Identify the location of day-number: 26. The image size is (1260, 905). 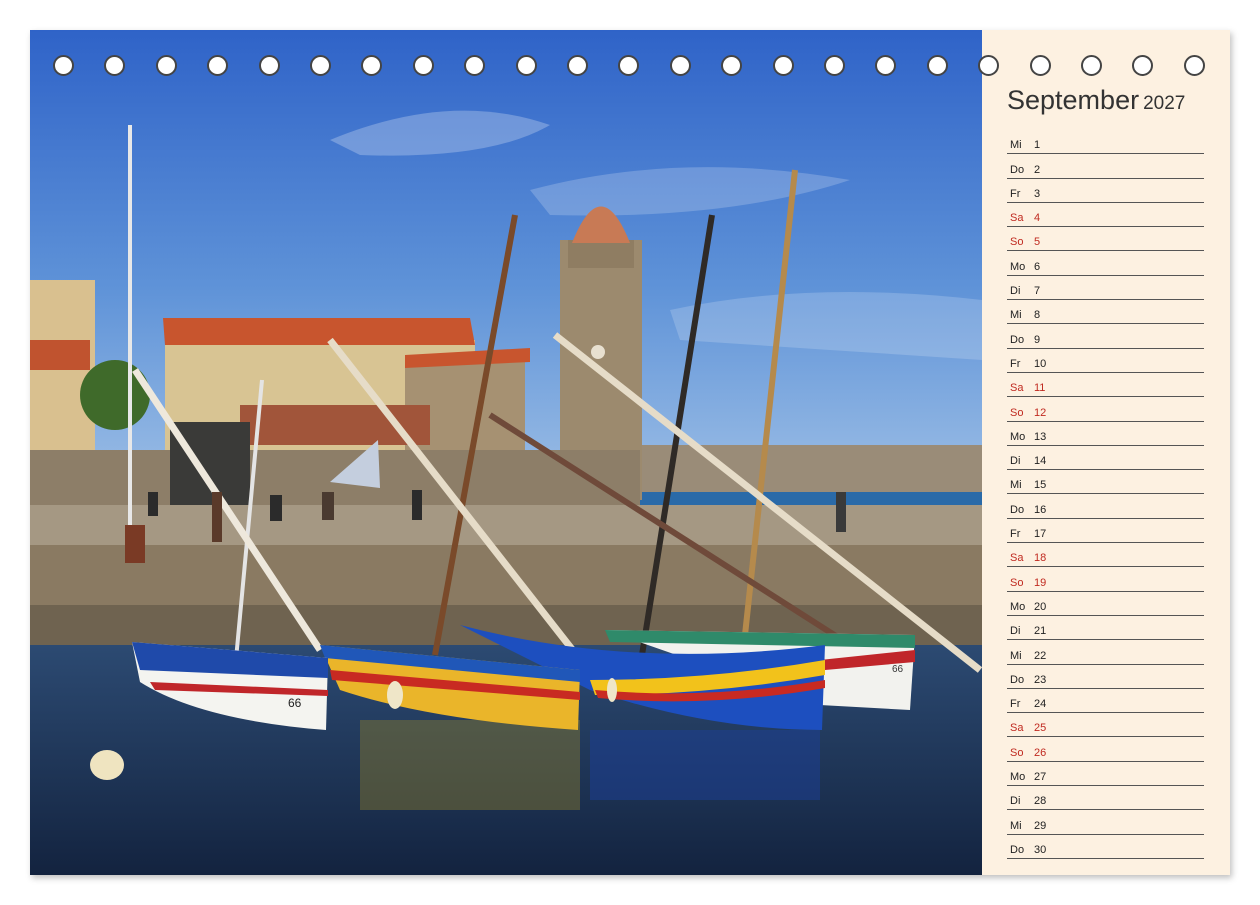
(1040, 752).